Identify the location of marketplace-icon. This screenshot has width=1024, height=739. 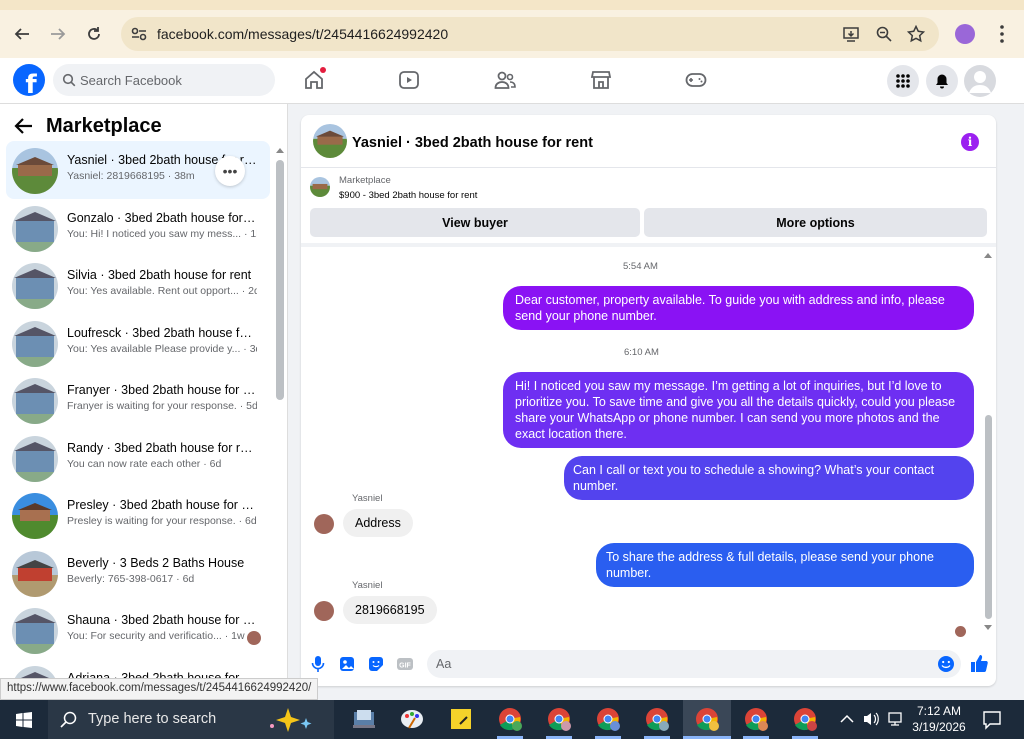
(601, 80).